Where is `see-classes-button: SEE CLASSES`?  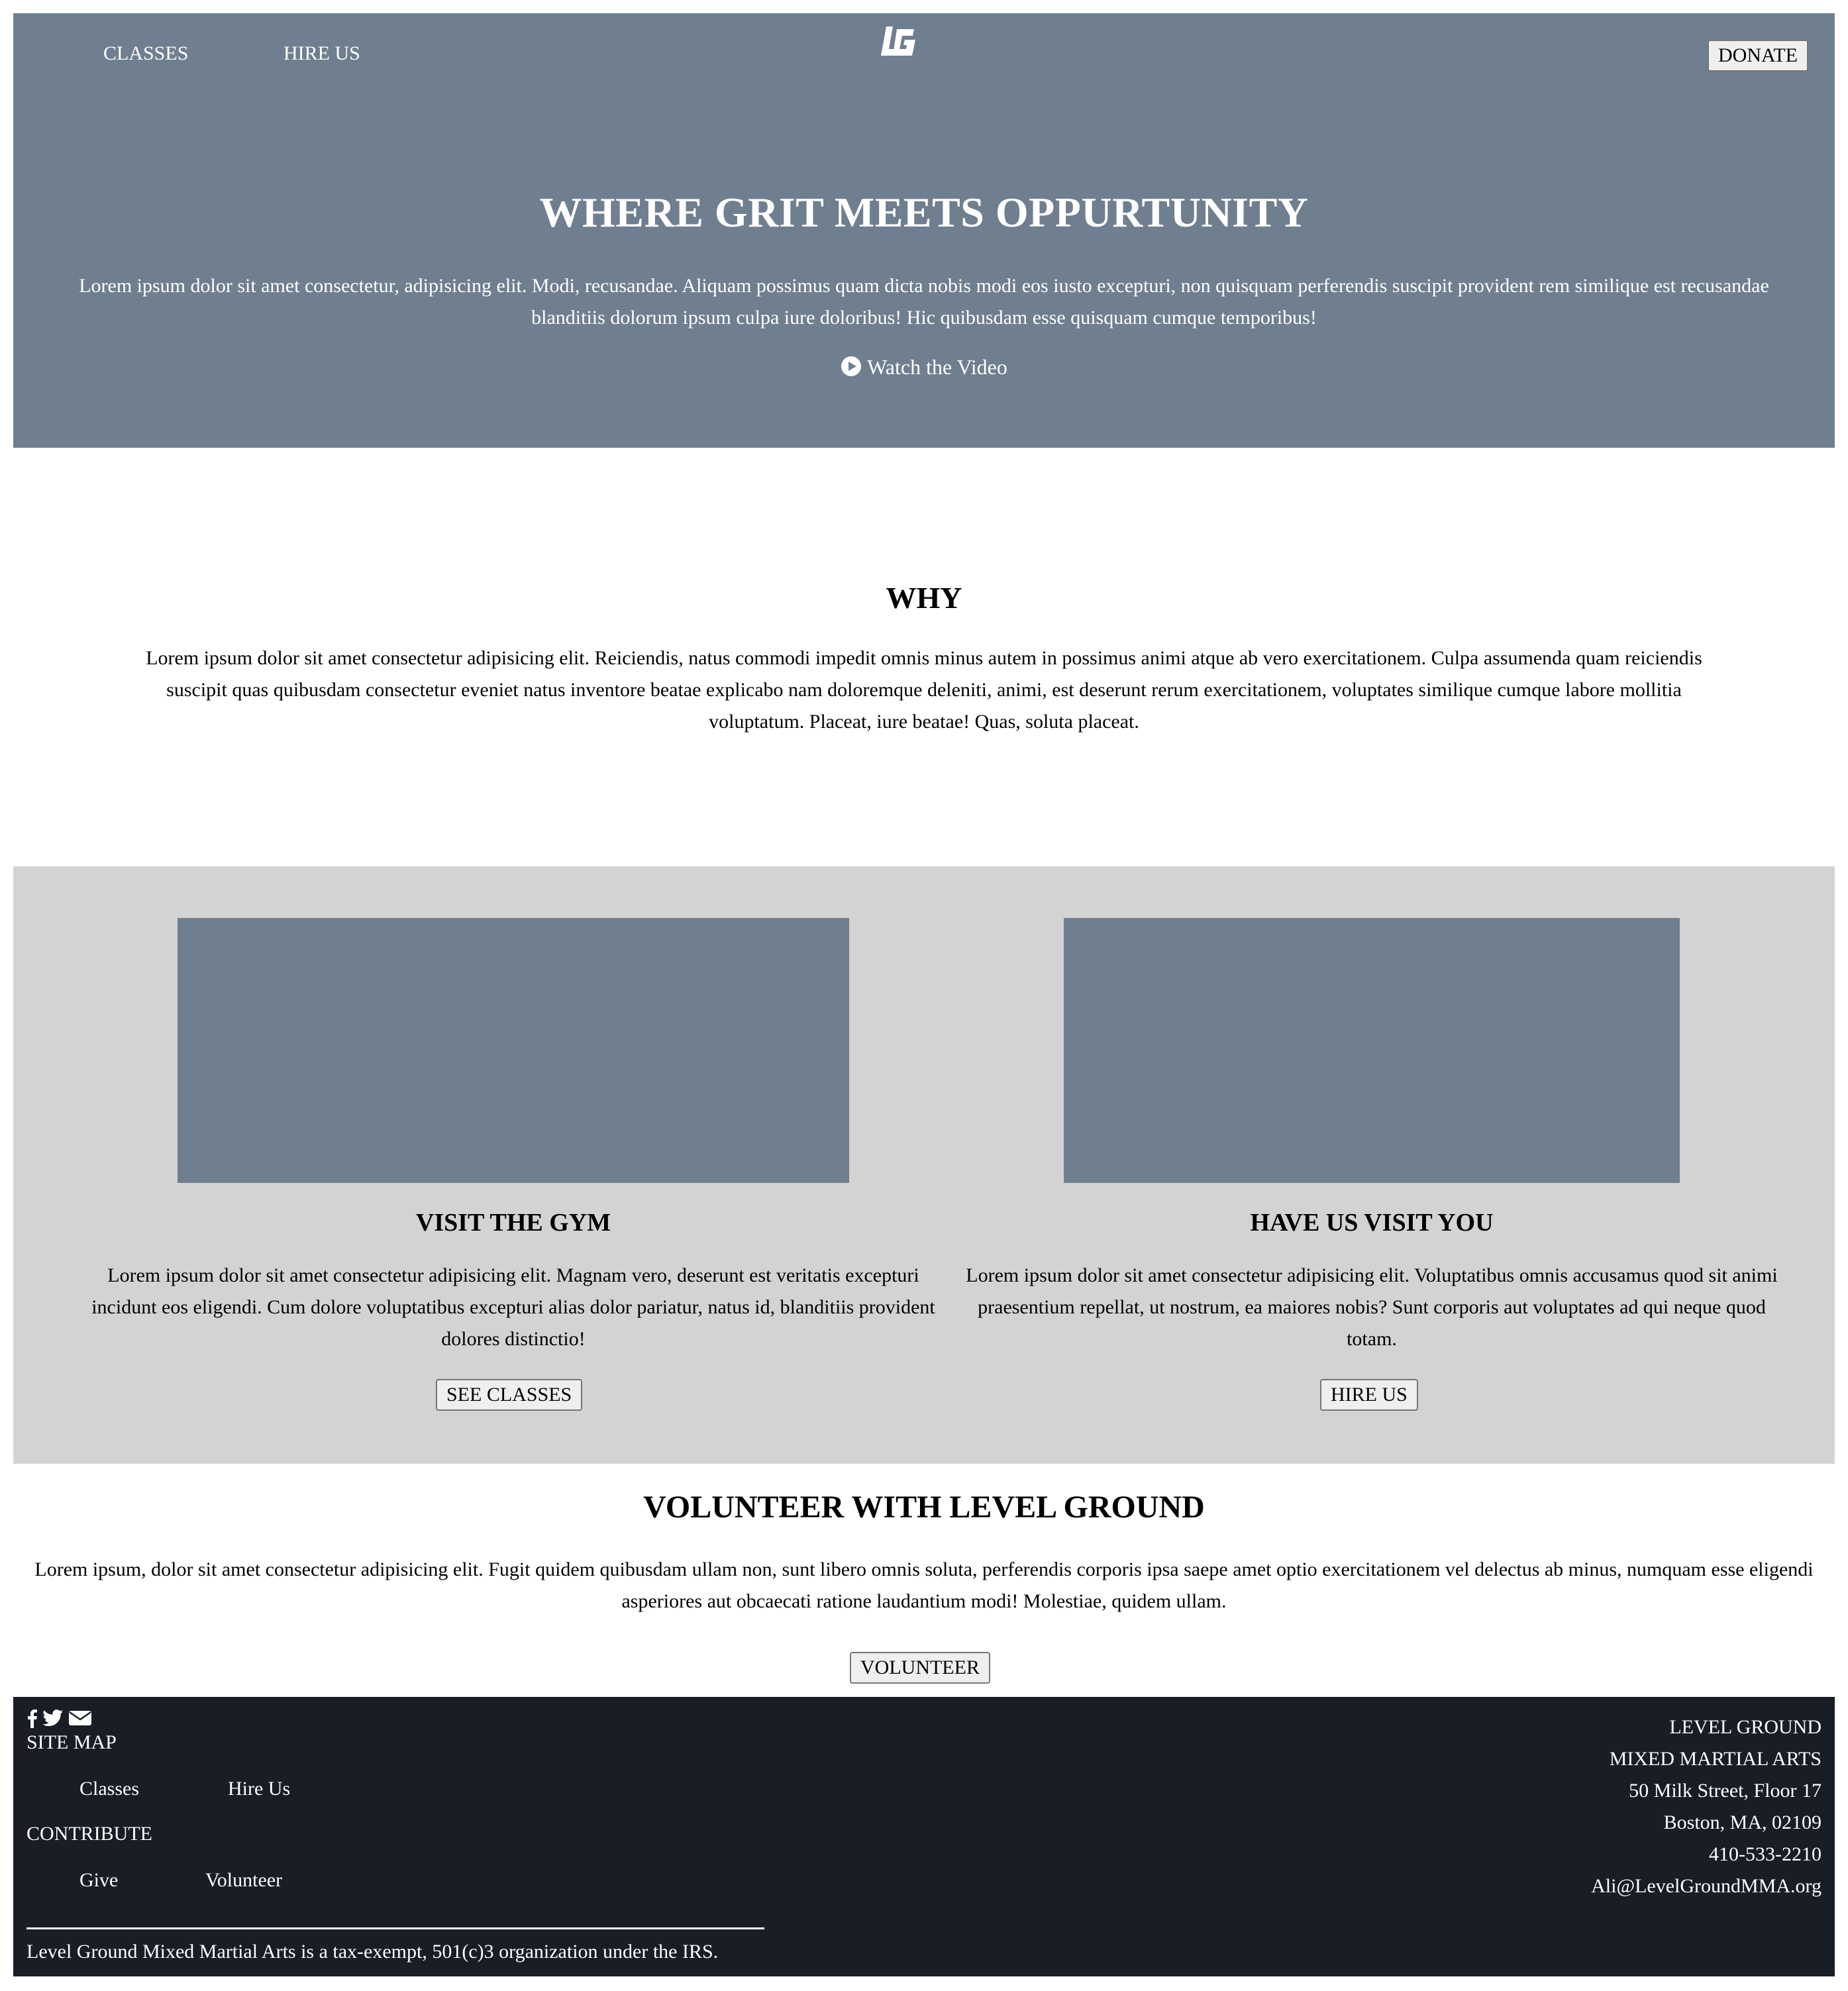
see-classes-button: SEE CLASSES is located at coordinates (510, 1395).